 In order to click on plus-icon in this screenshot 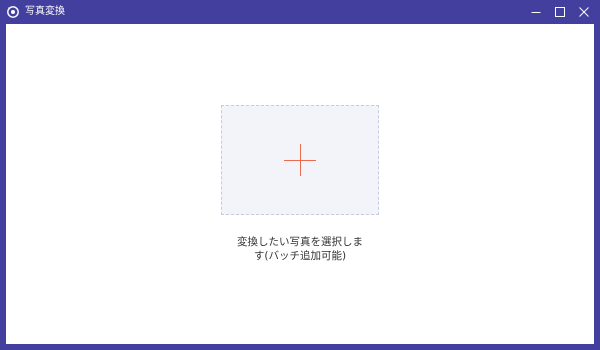, I will do `click(300, 160)`.